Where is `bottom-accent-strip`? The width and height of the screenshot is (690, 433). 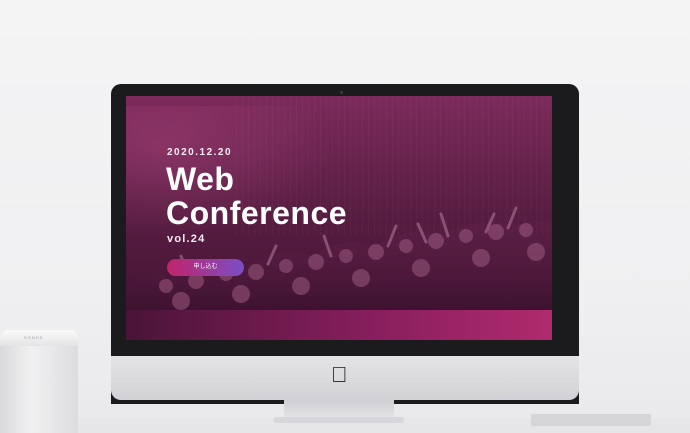
bottom-accent-strip is located at coordinates (339, 325).